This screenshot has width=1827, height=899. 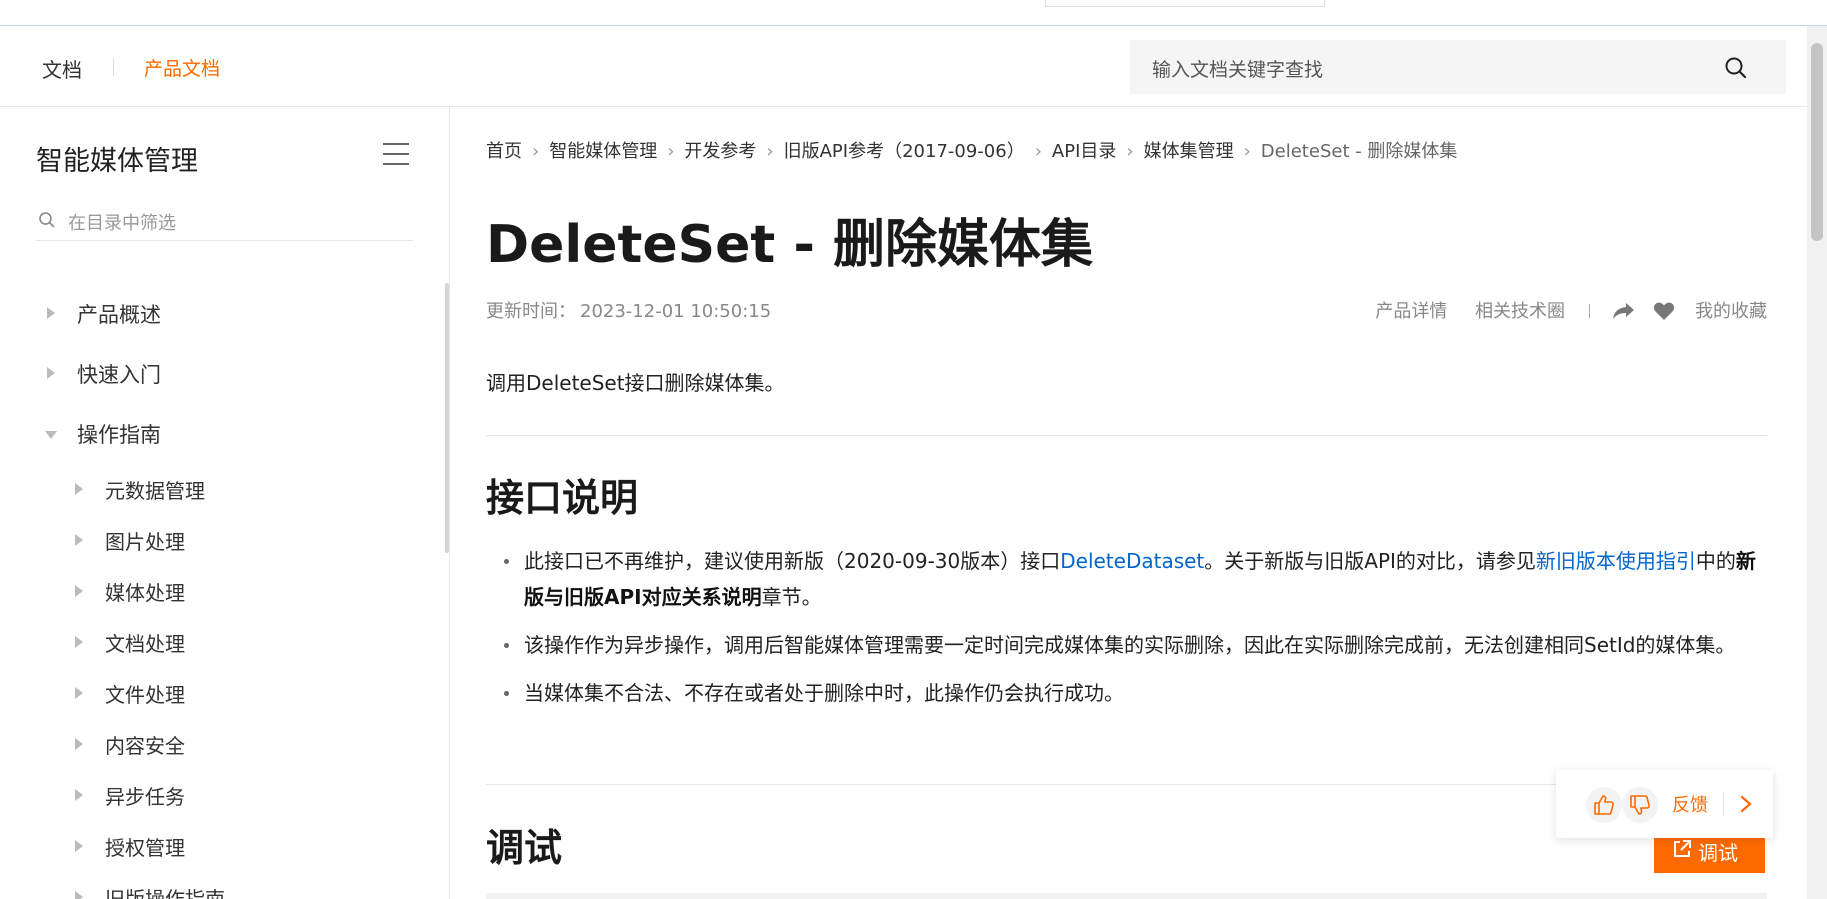 What do you see at coordinates (113, 67) in the screenshot?
I see `nav-divider` at bounding box center [113, 67].